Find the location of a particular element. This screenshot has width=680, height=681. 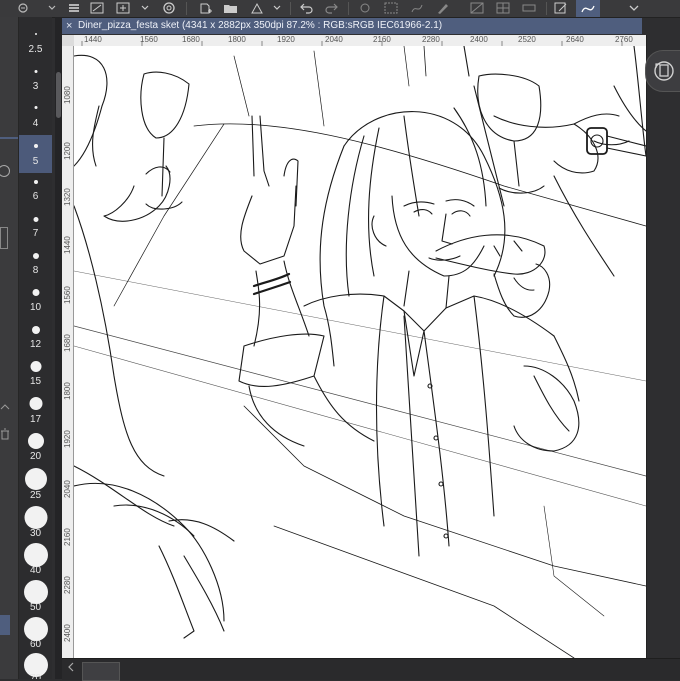

undo-icon is located at coordinates (307, 8).